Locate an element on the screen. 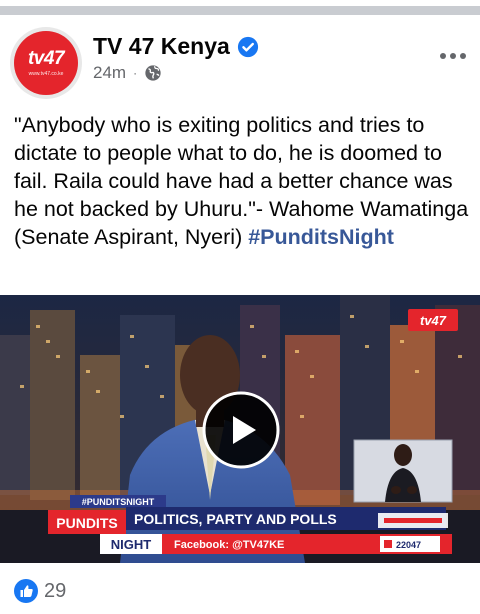 The height and width of the screenshot is (614, 480). page-name-row: TV 47 Kenya is located at coordinates (176, 46).